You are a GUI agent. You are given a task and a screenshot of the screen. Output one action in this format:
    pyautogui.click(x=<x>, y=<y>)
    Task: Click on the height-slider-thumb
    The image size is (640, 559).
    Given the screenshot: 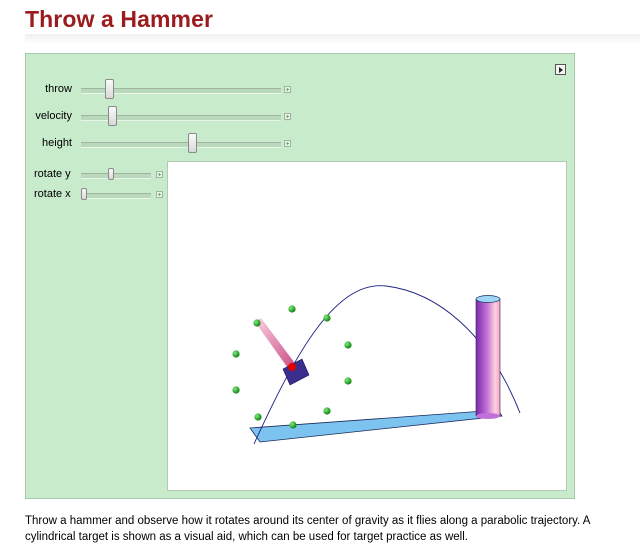 What is the action you would take?
    pyautogui.click(x=192, y=143)
    